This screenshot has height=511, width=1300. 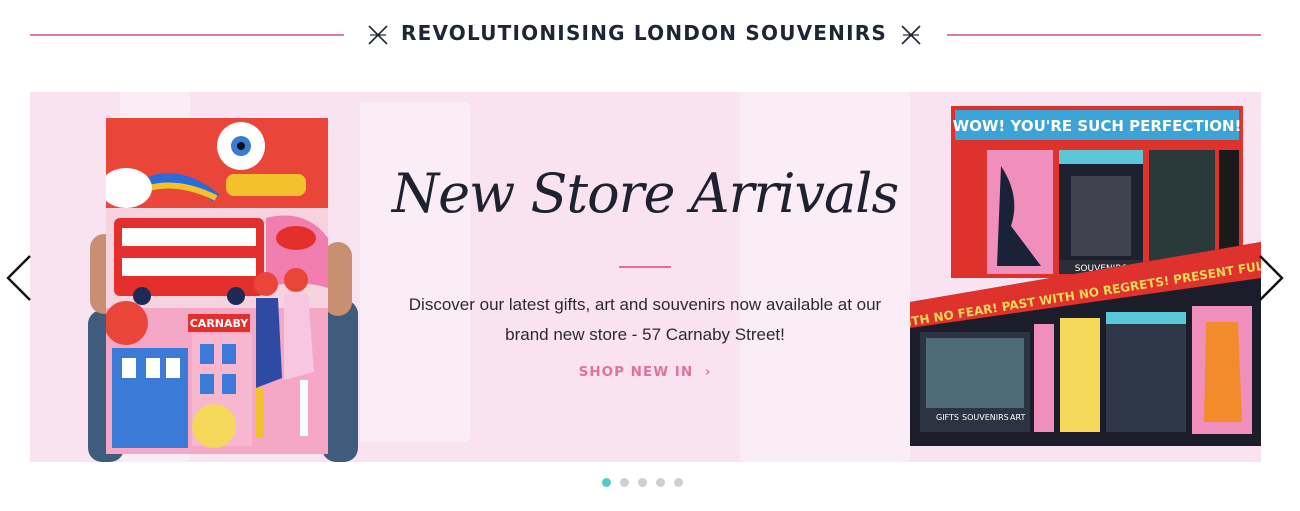 I want to click on chevron-left-icon, so click(x=19, y=278).